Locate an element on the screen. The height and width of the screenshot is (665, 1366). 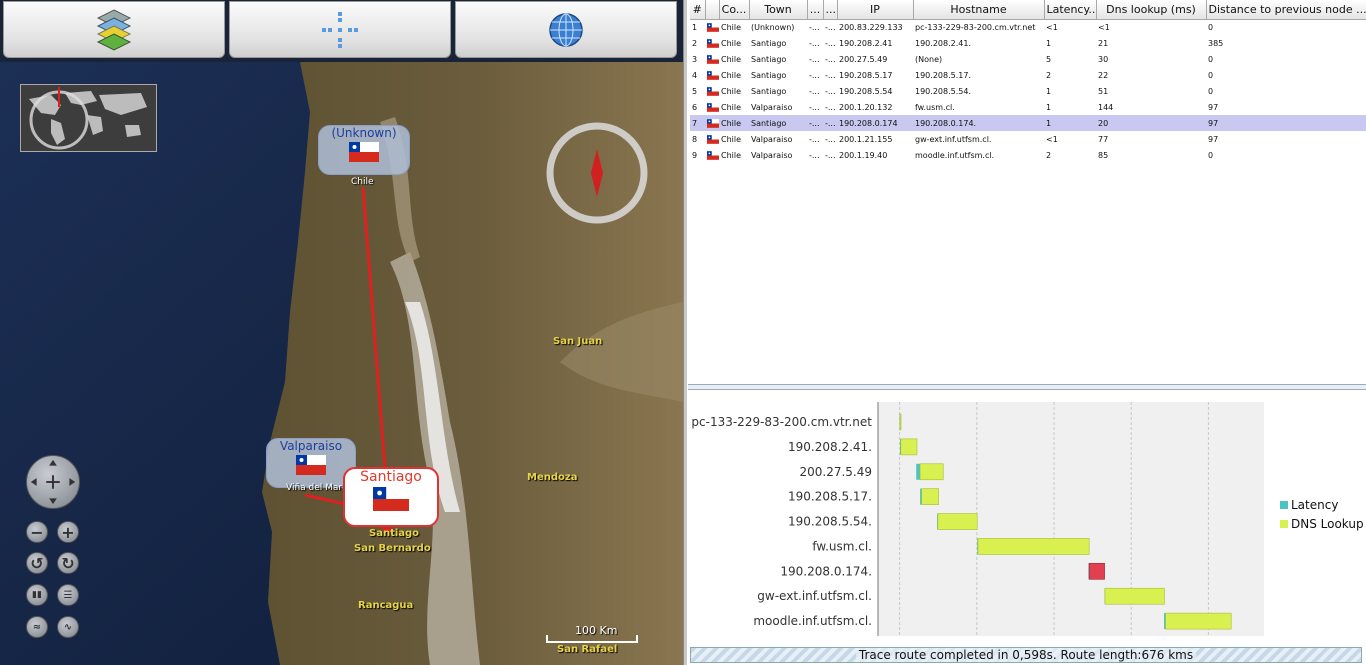
cell-town: Valparaiso is located at coordinates (772, 139).